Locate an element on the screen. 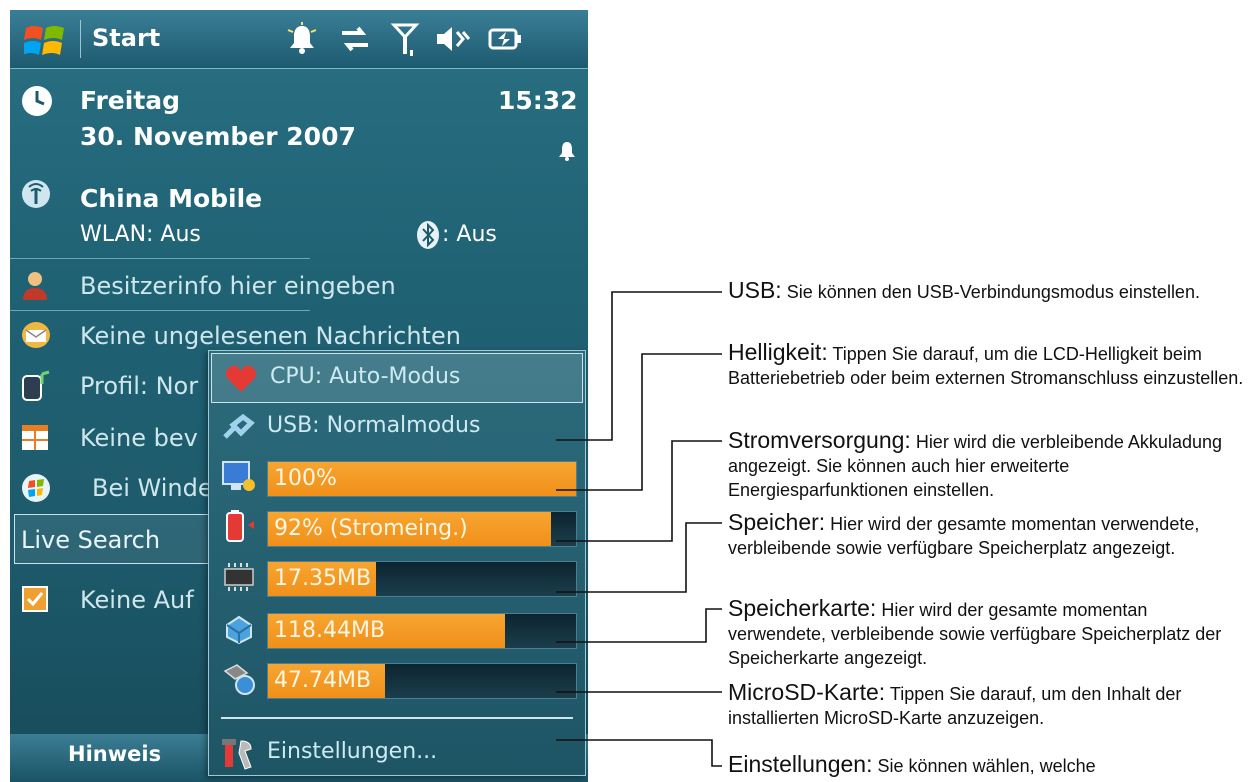  battery-power-icon is located at coordinates (506, 41).